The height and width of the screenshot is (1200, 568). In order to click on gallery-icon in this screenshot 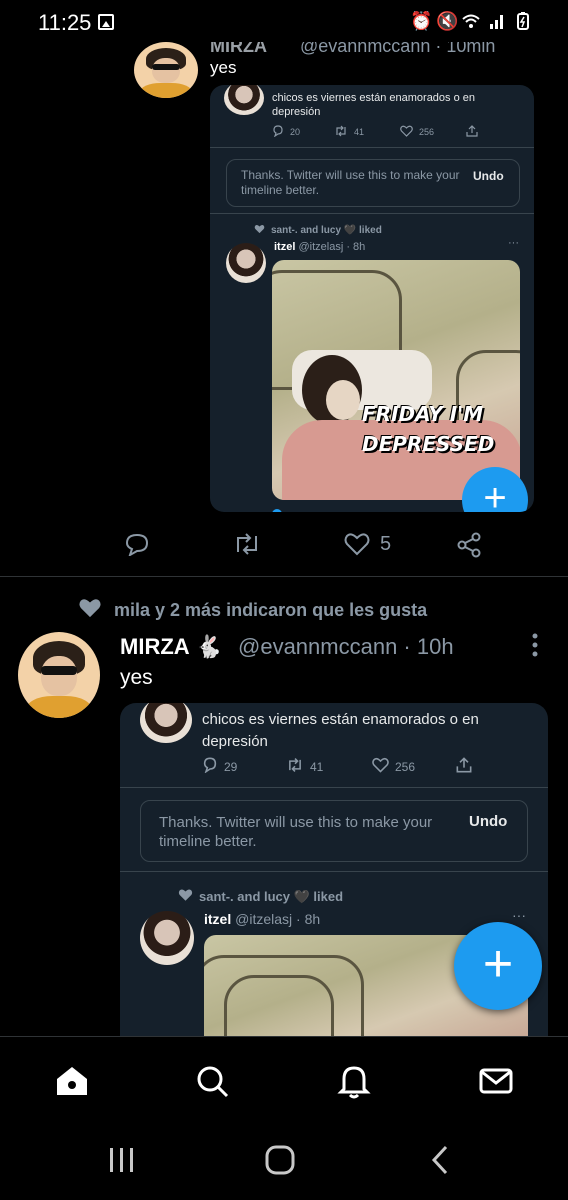, I will do `click(106, 22)`.